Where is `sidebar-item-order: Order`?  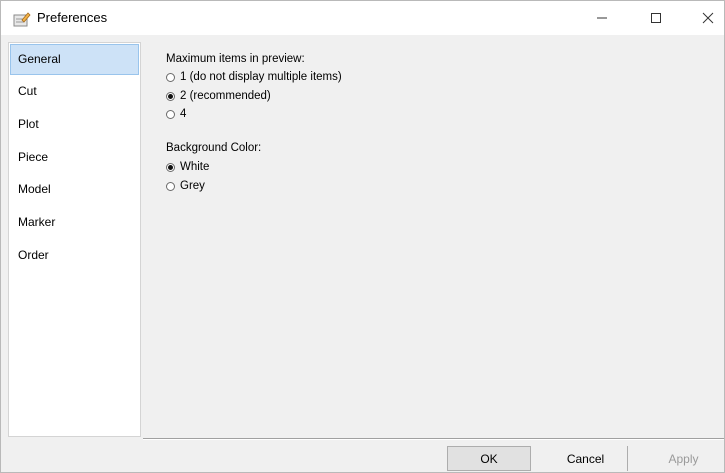
sidebar-item-order: Order is located at coordinates (74, 255).